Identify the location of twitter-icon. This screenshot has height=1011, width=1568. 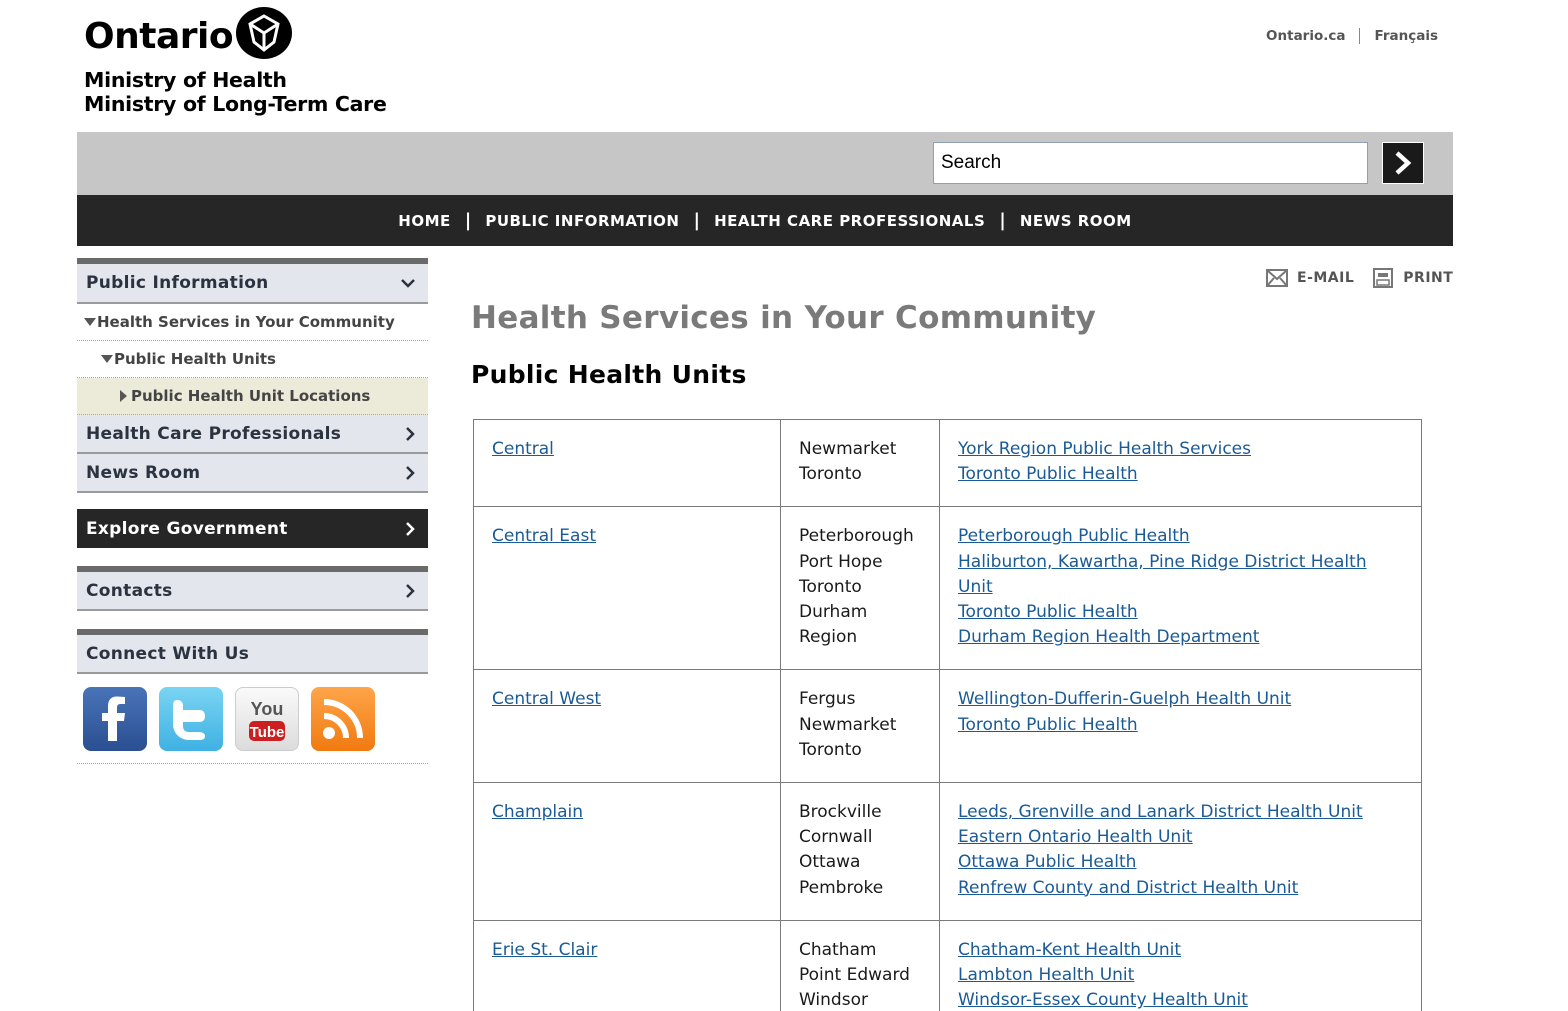
(191, 719).